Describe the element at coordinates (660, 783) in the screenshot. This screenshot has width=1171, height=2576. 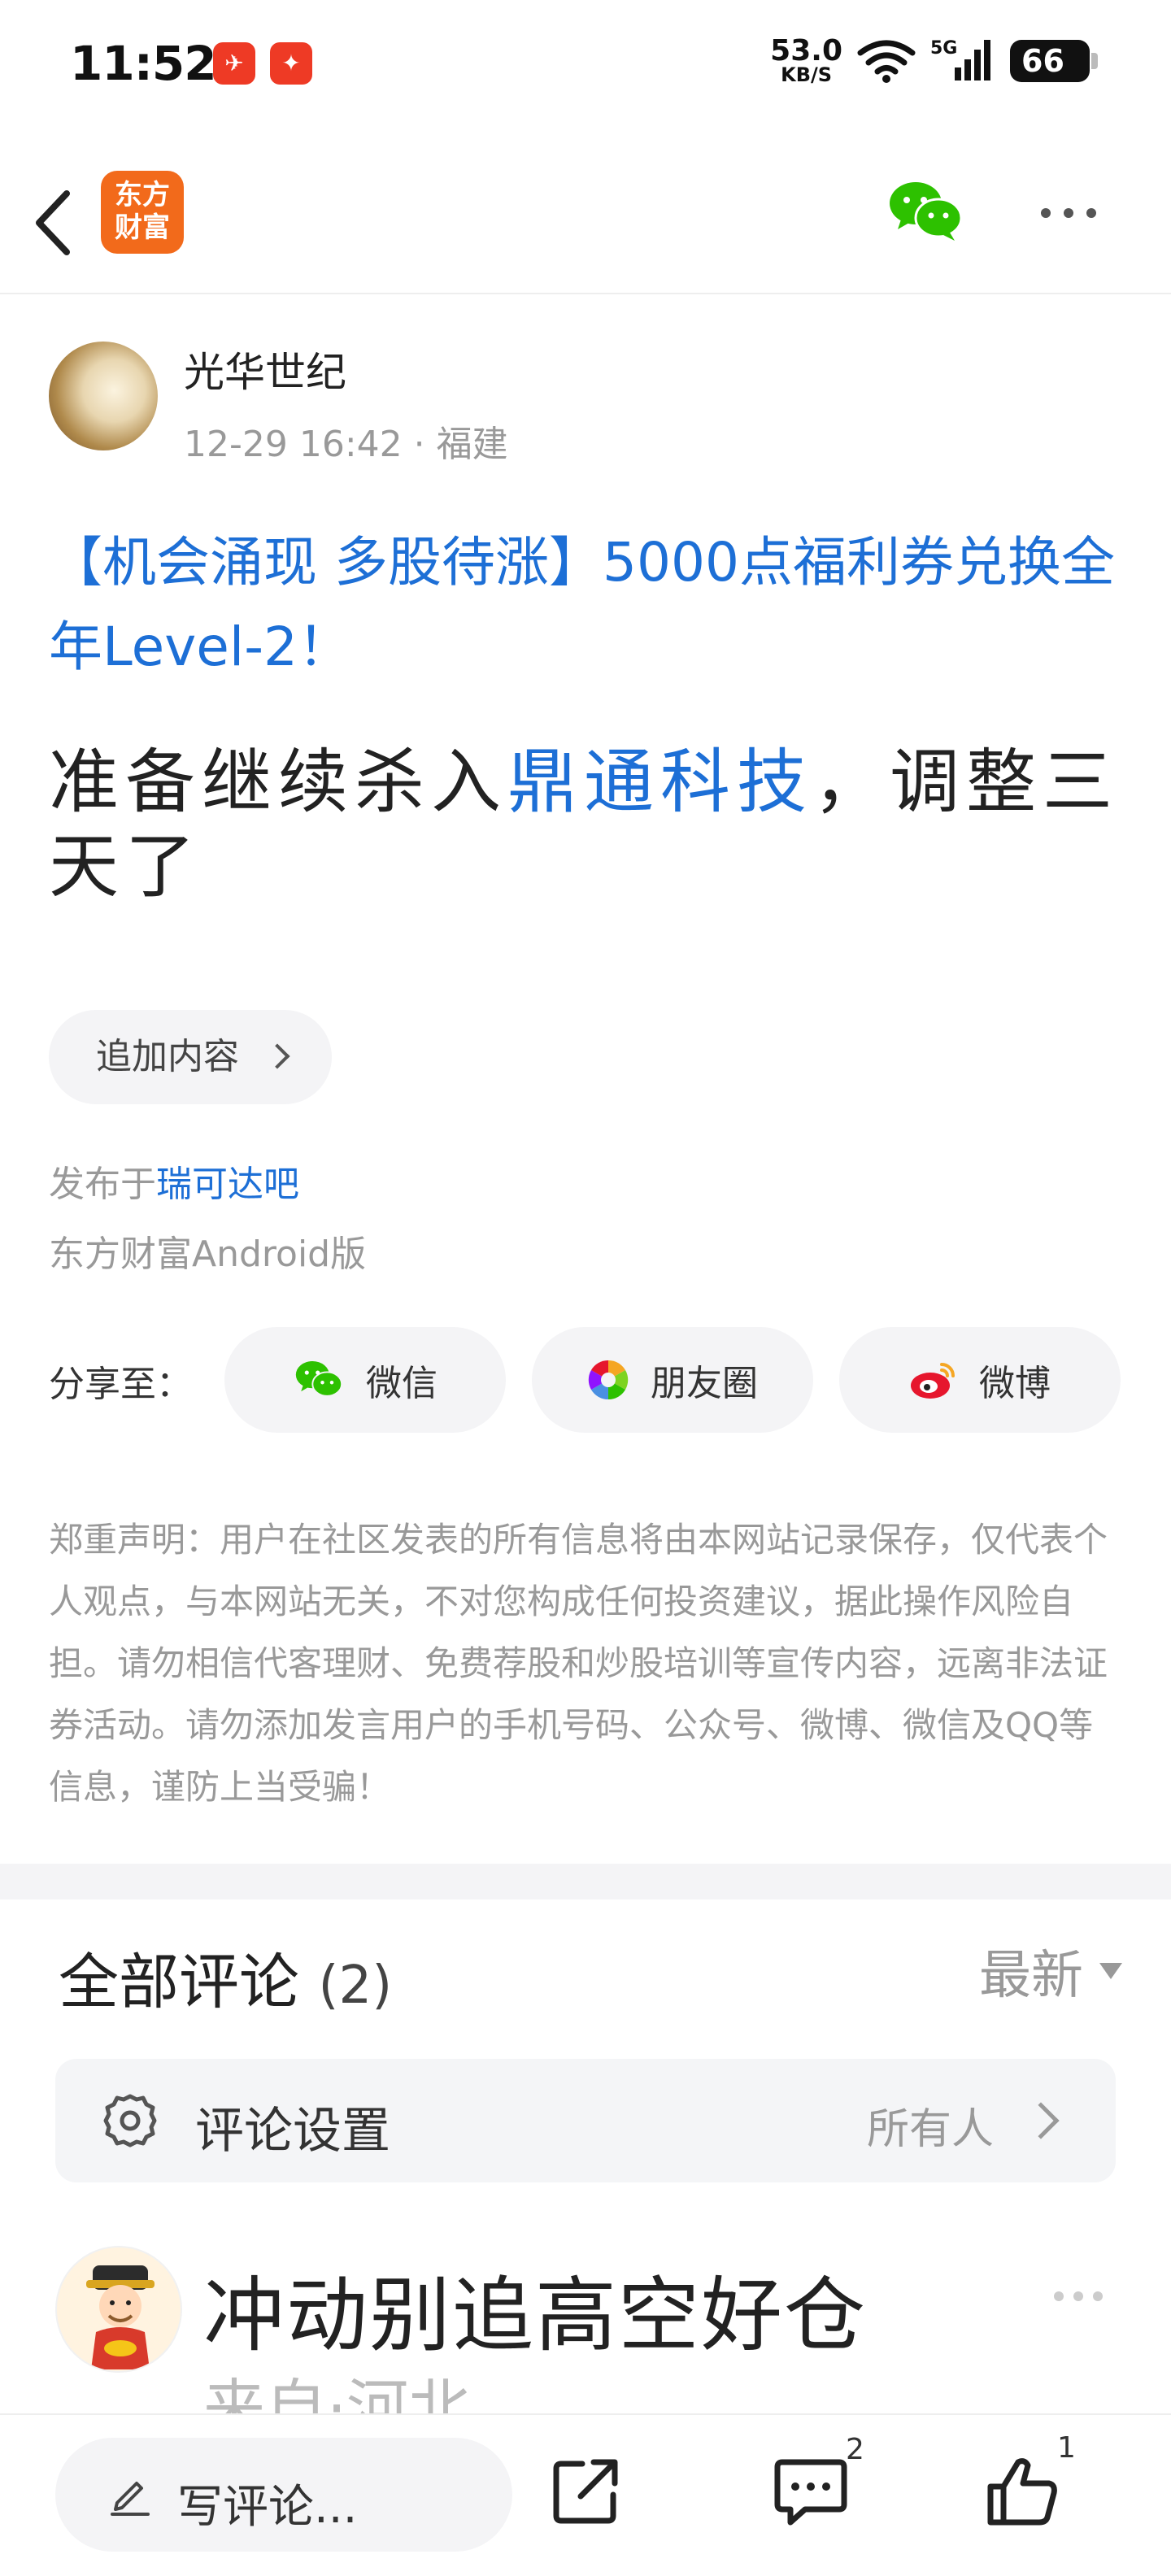
I see `stock-link: 鼎通科技` at that location.